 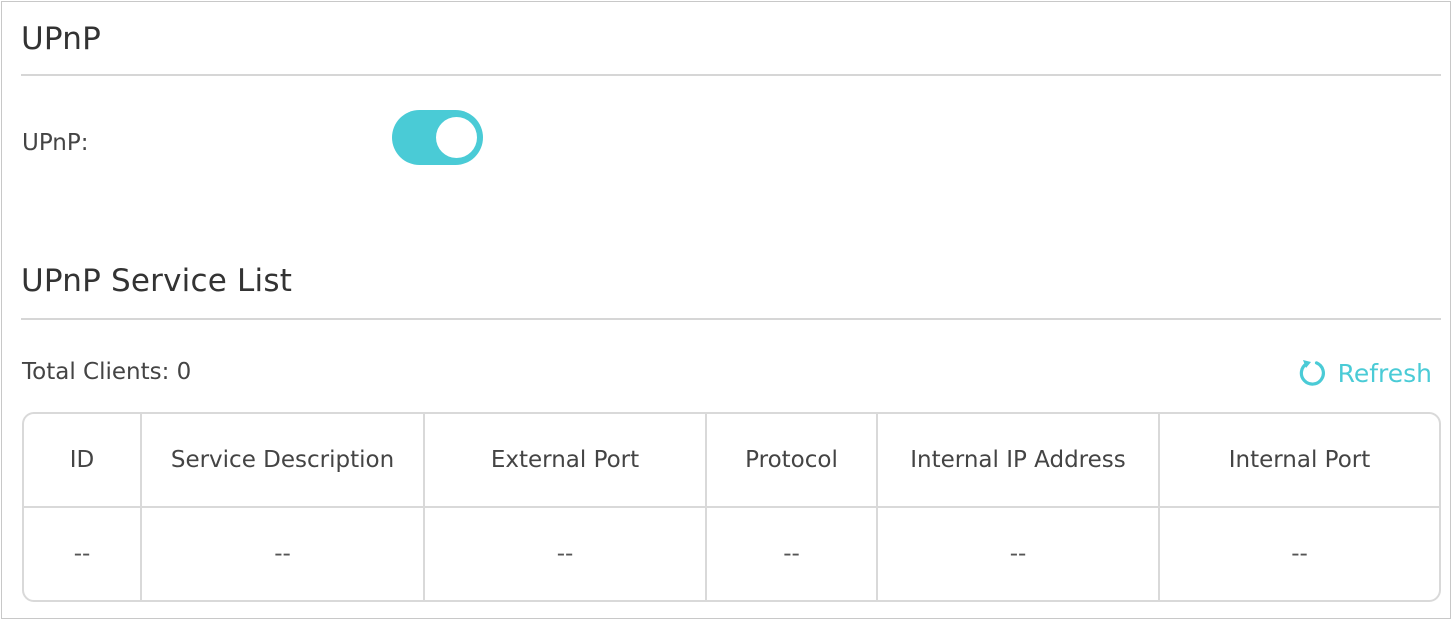 I want to click on upnp-toggle, so click(x=437, y=137).